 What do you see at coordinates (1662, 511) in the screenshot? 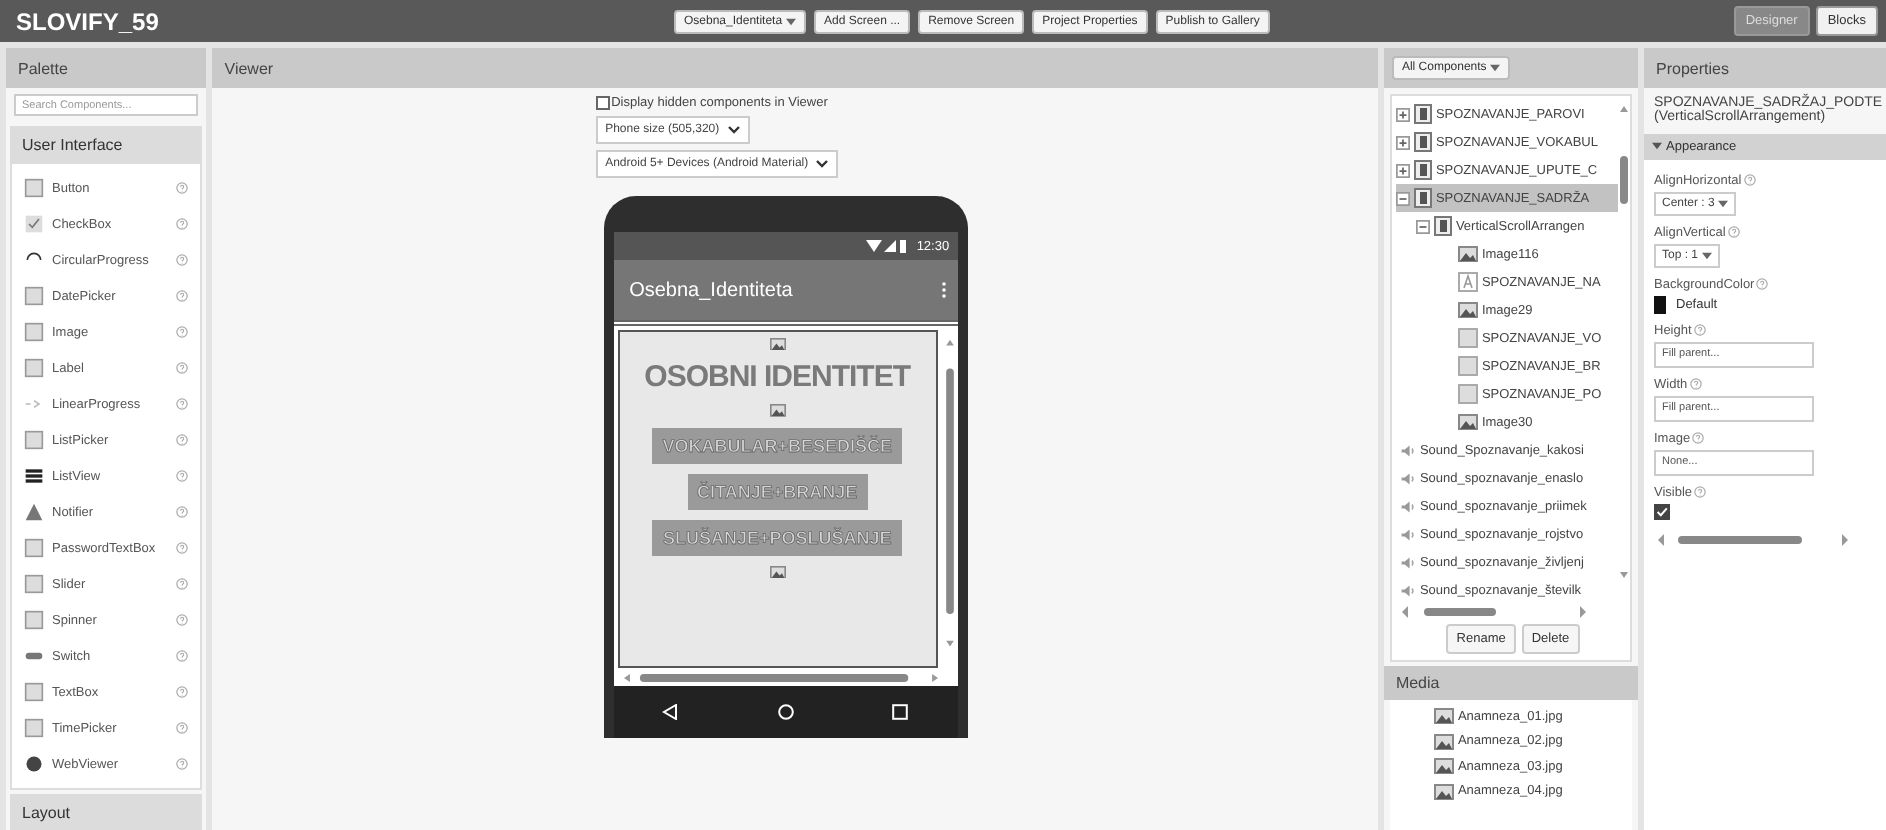
I see `checkbox` at bounding box center [1662, 511].